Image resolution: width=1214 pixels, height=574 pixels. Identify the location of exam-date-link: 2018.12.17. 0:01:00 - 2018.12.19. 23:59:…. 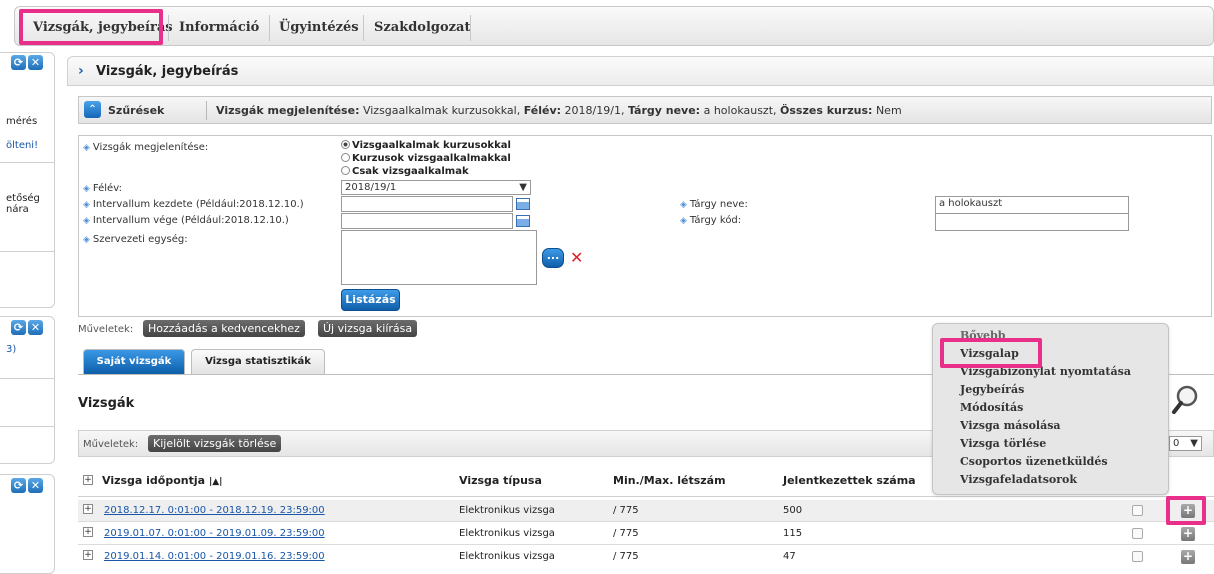
(214, 510).